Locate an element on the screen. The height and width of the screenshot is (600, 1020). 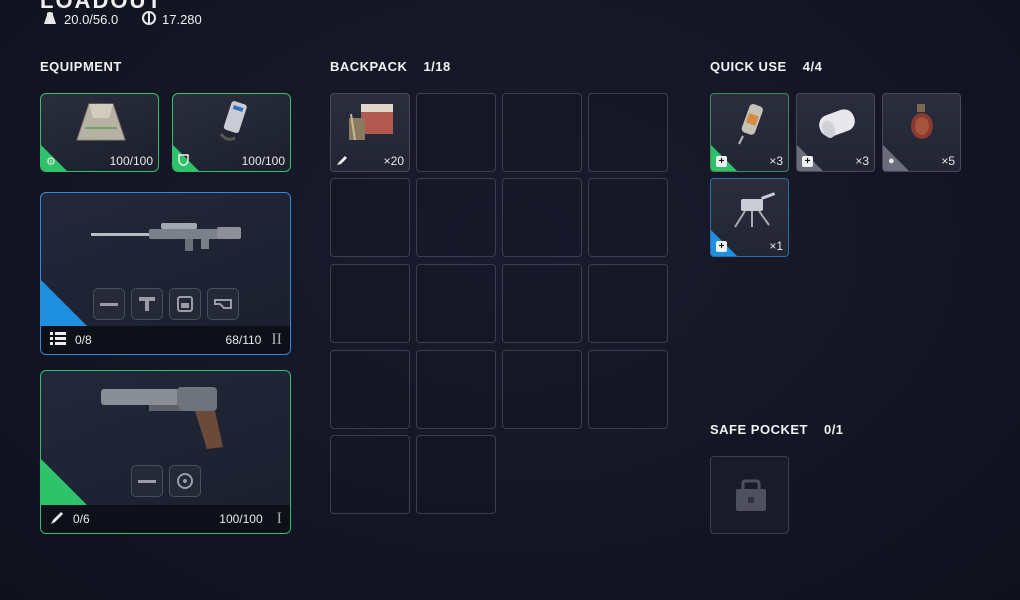
ammo-icon is located at coordinates (58, 340).